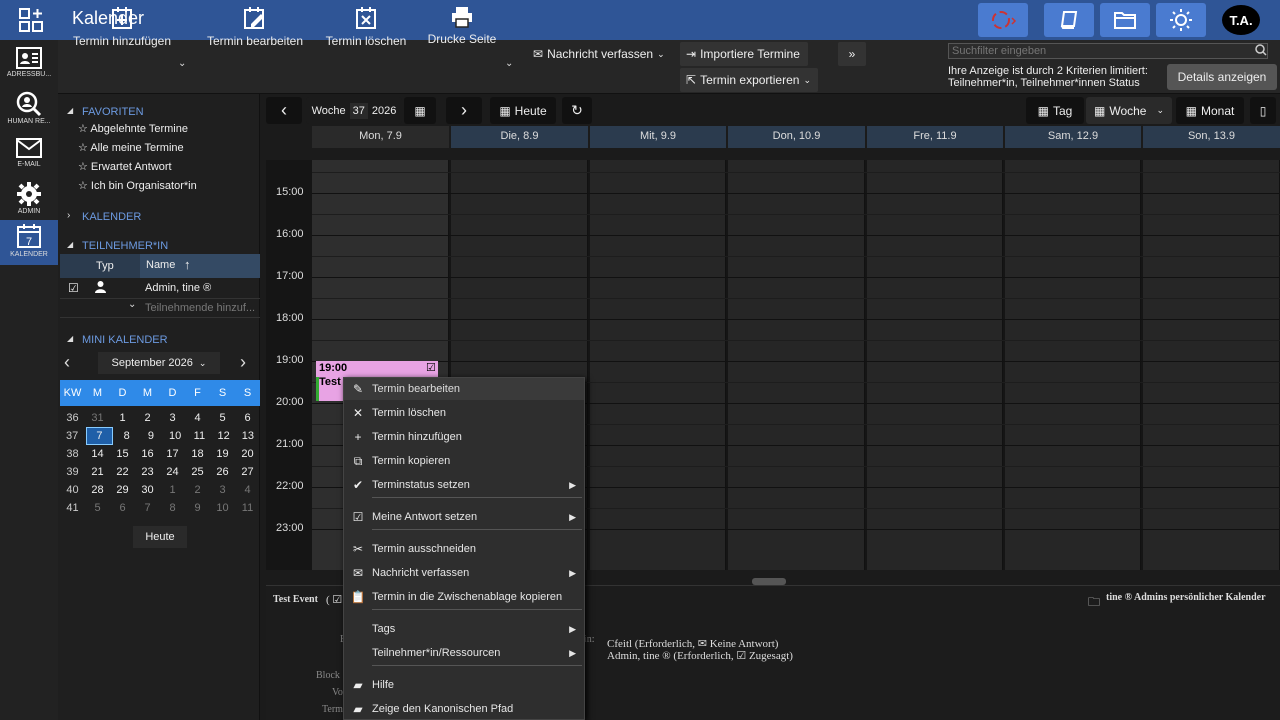  What do you see at coordinates (172, 454) in the screenshot?
I see `mini-calendar-day: 17` at bounding box center [172, 454].